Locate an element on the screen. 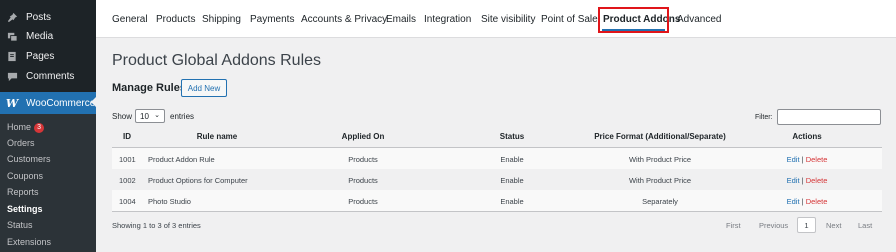  pagination-previous: Previous is located at coordinates (773, 225).